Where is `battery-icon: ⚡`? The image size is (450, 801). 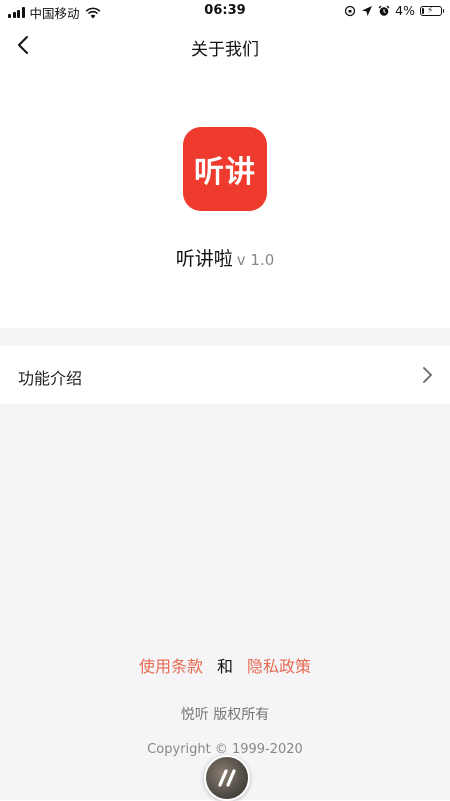 battery-icon: ⚡ is located at coordinates (432, 10).